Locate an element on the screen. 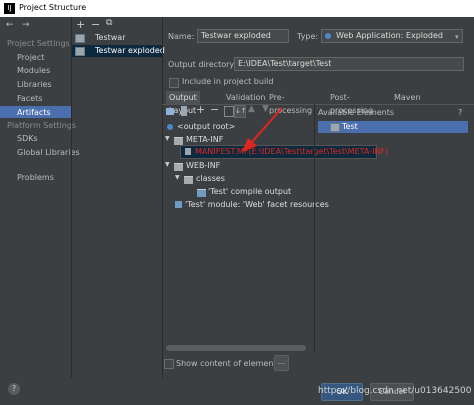 This screenshot has height=405, width=474. remove-element-icon: − is located at coordinates (214, 109).